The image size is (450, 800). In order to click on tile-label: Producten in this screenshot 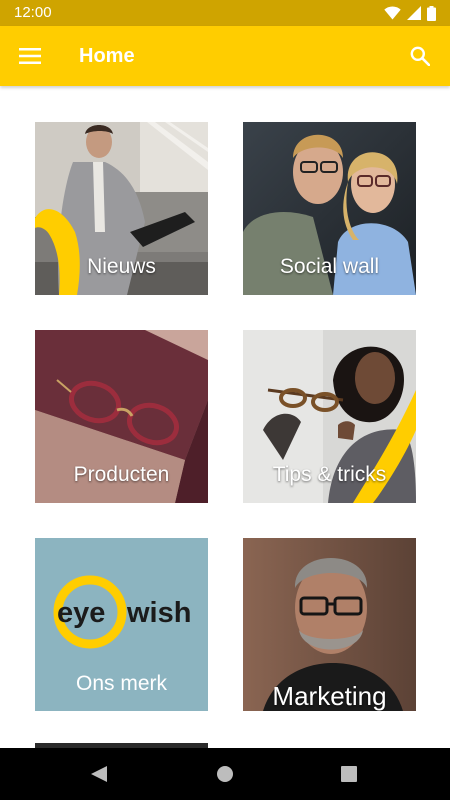, I will do `click(121, 474)`.